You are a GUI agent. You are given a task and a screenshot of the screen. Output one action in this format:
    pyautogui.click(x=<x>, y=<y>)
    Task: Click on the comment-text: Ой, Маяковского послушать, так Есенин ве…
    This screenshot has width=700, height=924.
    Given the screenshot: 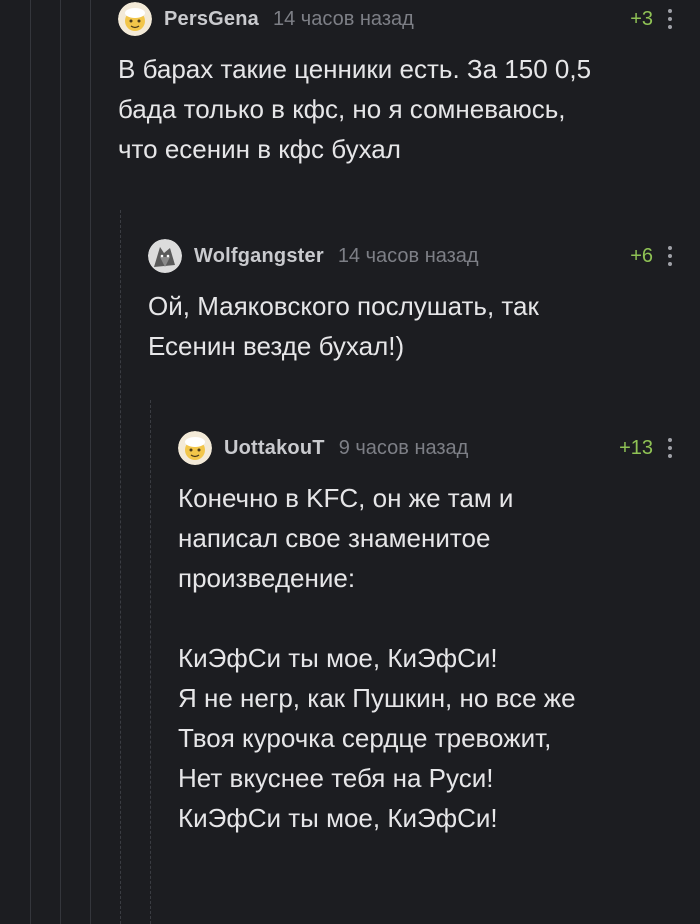 What is the action you would take?
    pyautogui.click(x=343, y=326)
    